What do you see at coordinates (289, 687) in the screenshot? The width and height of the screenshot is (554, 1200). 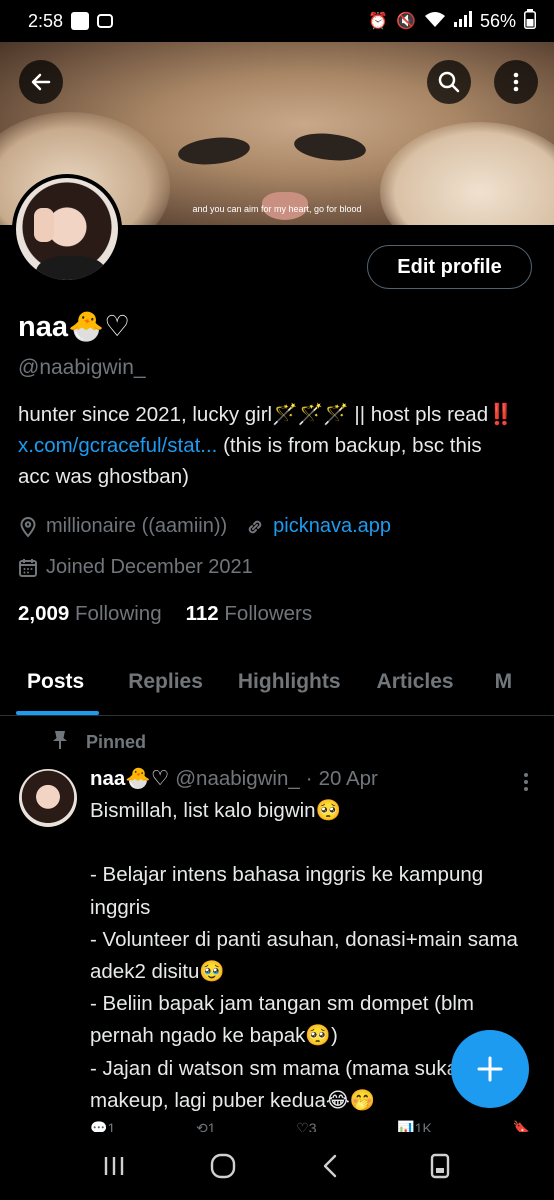 I see `tab-highlights: Highlights` at bounding box center [289, 687].